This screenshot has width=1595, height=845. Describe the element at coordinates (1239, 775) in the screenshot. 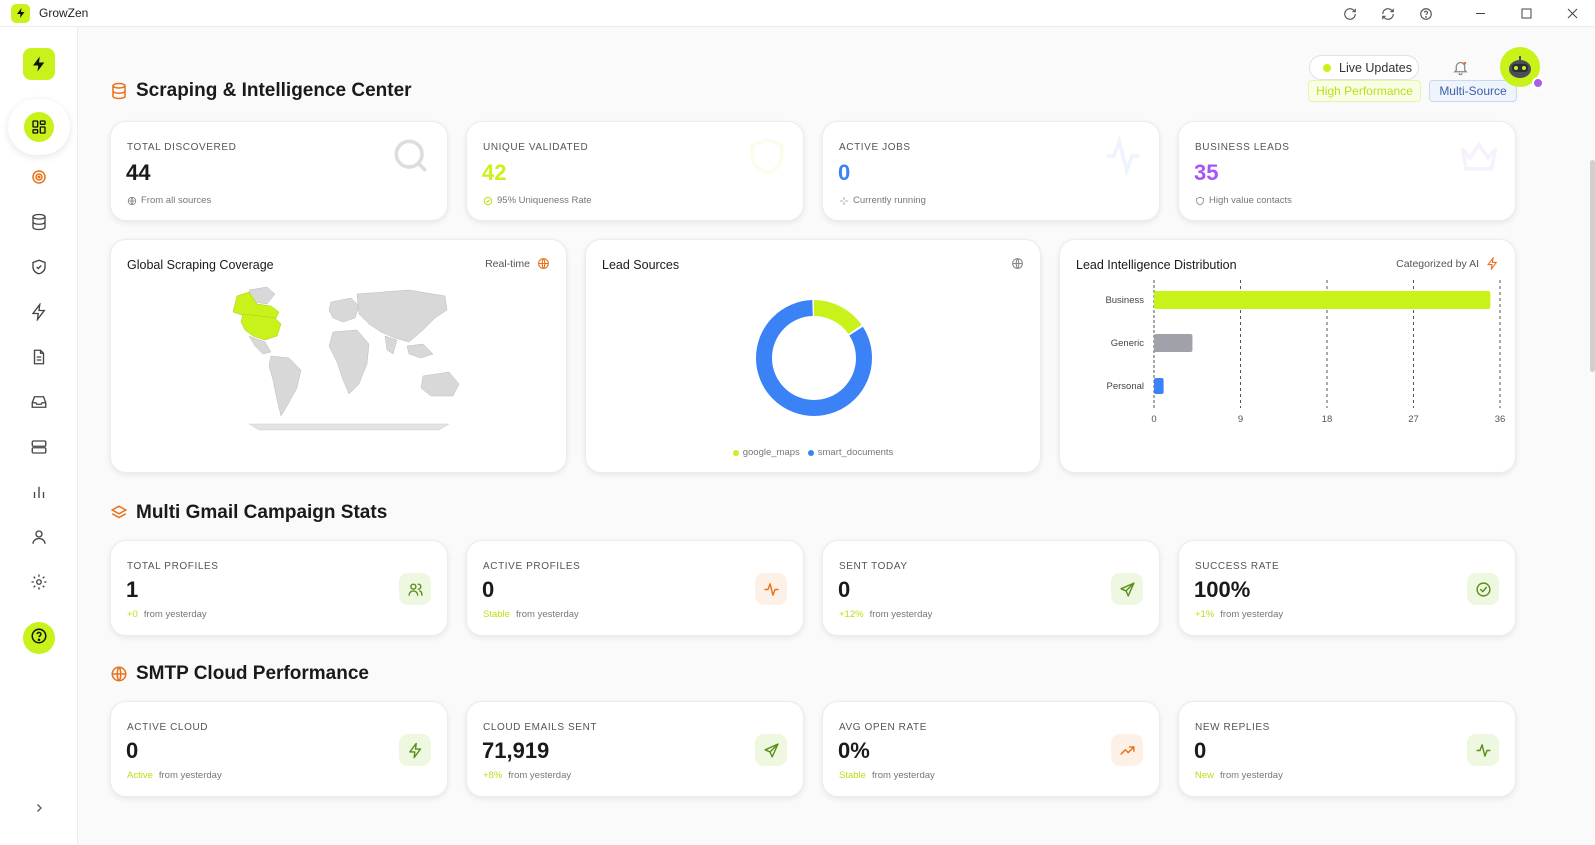

I see `stat-sub: New from yesterday` at that location.